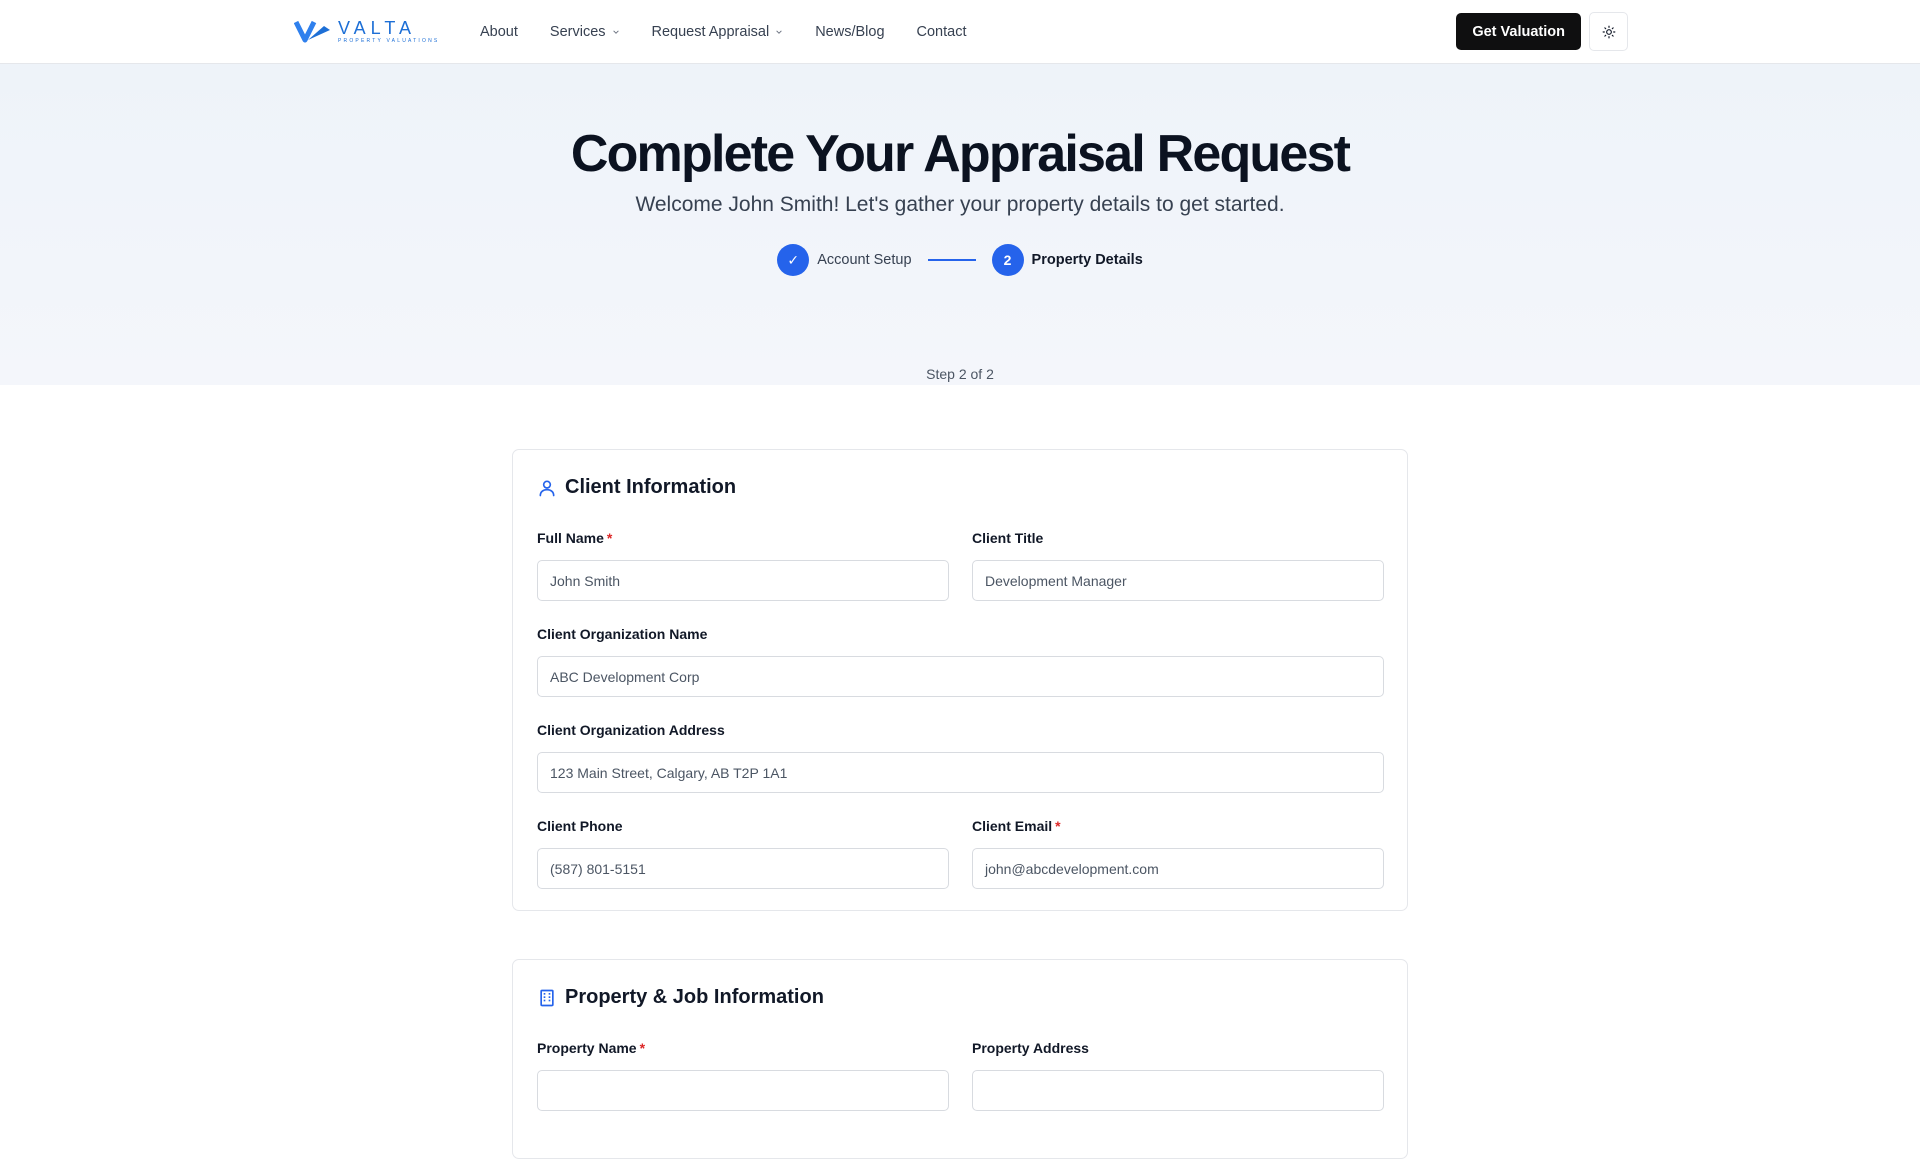 Image resolution: width=1920 pixels, height=1159 pixels. I want to click on client-phone-input: (587) 801-5151, so click(743, 868).